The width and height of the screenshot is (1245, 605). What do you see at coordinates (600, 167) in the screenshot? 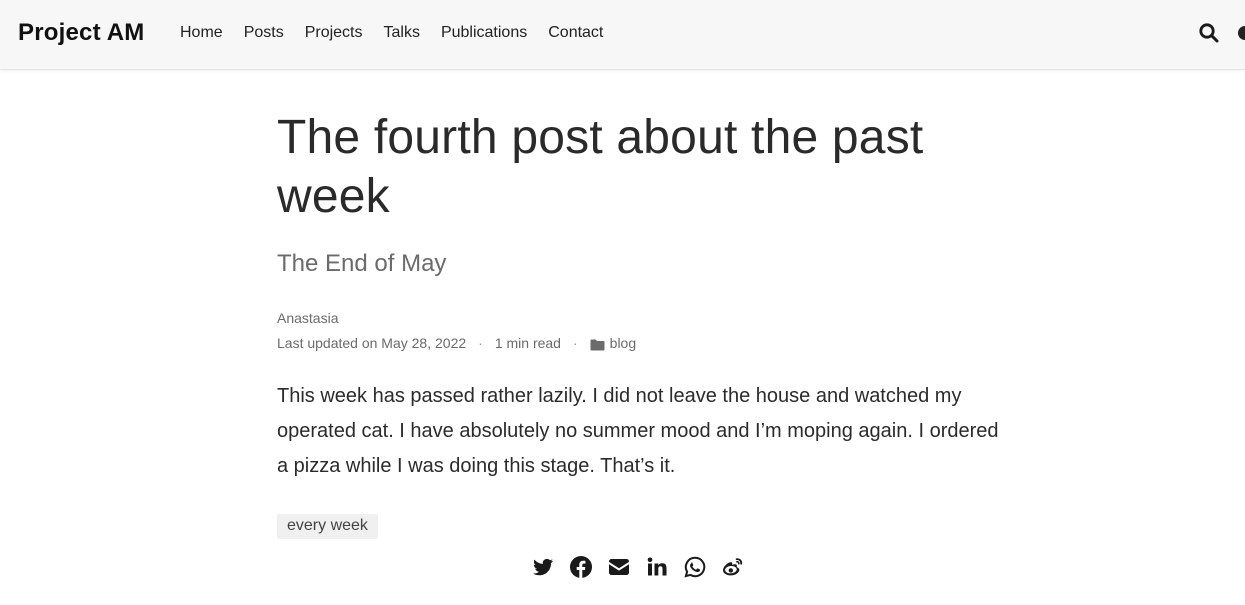
I see `page-title: The fourth post about the past week` at bounding box center [600, 167].